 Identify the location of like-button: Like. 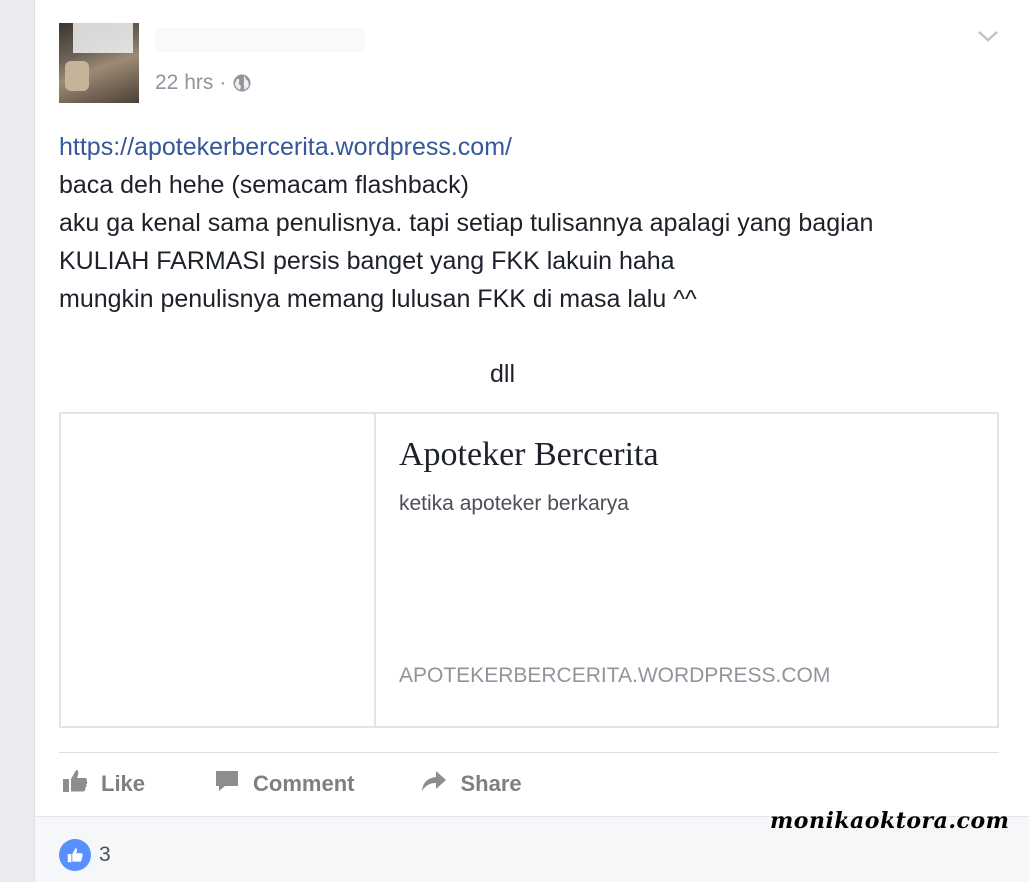
(103, 784).